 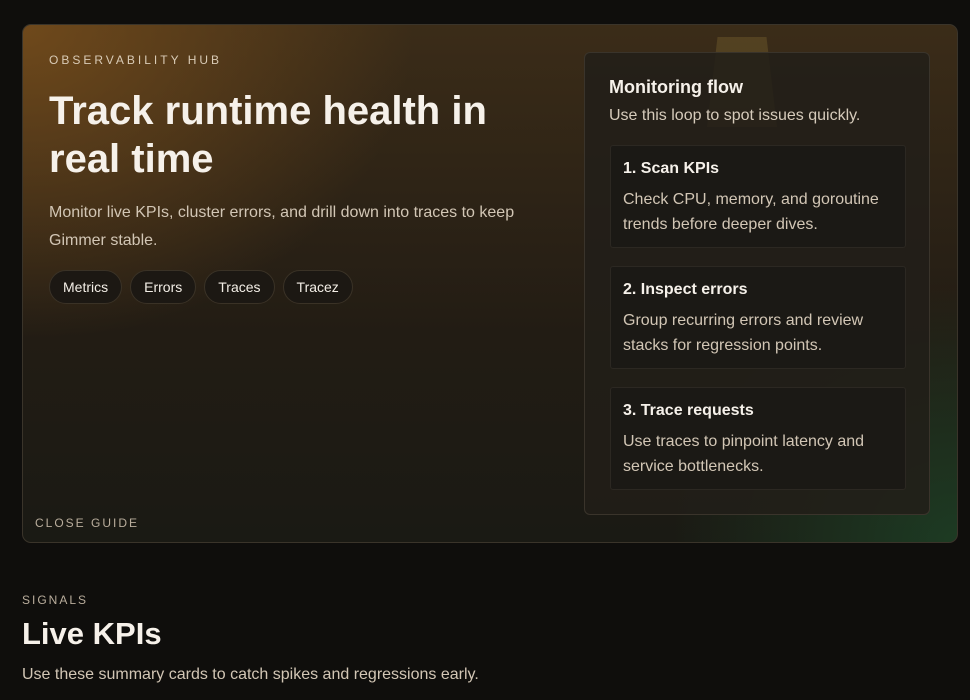 What do you see at coordinates (317, 287) in the screenshot?
I see `chip-tracez: Tracez` at bounding box center [317, 287].